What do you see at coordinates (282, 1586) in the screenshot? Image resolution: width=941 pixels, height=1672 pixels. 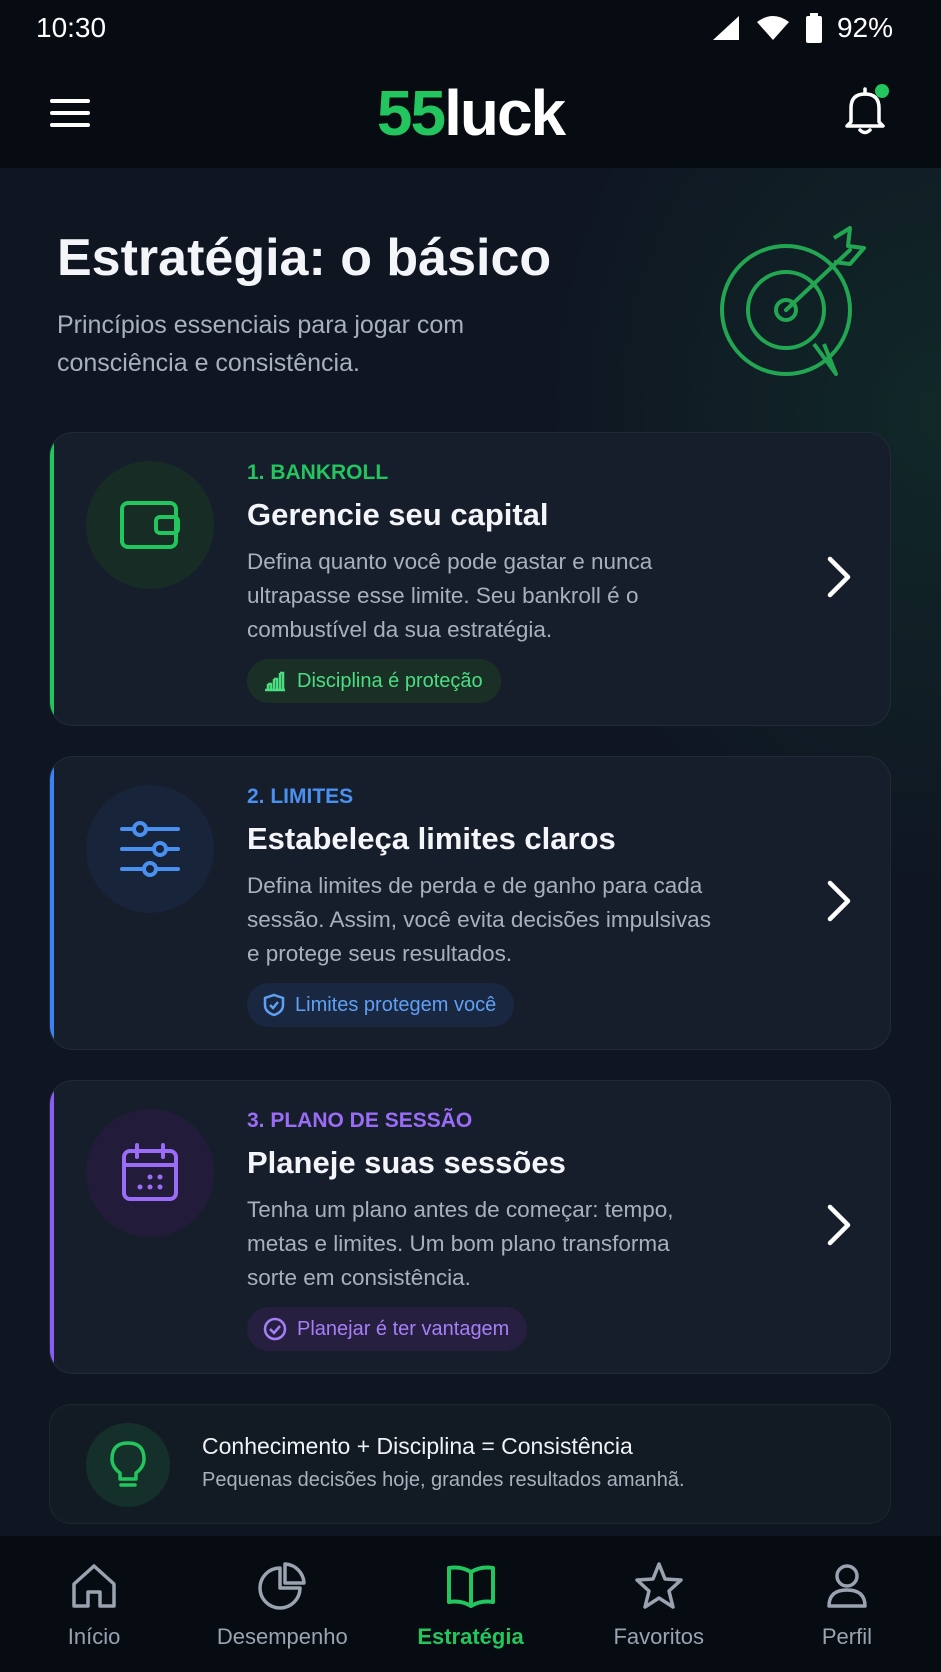 I see `pie-chart-icon` at bounding box center [282, 1586].